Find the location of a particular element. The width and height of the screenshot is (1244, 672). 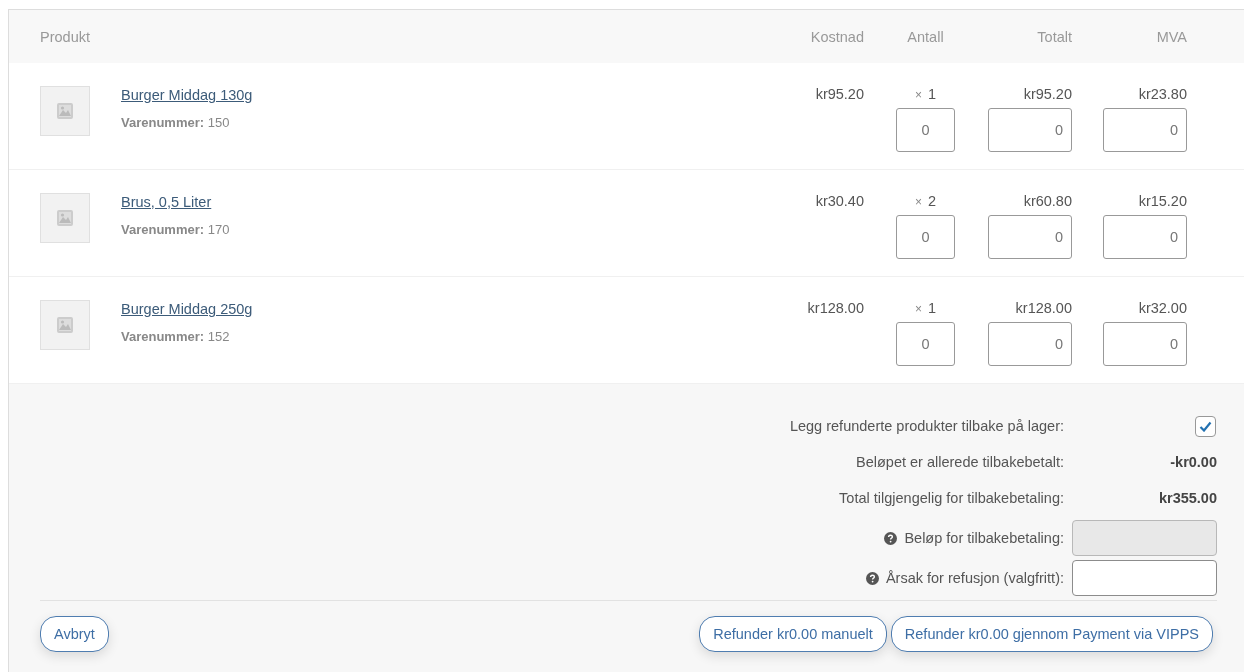

column-header: Kostnad is located at coordinates (836, 36).